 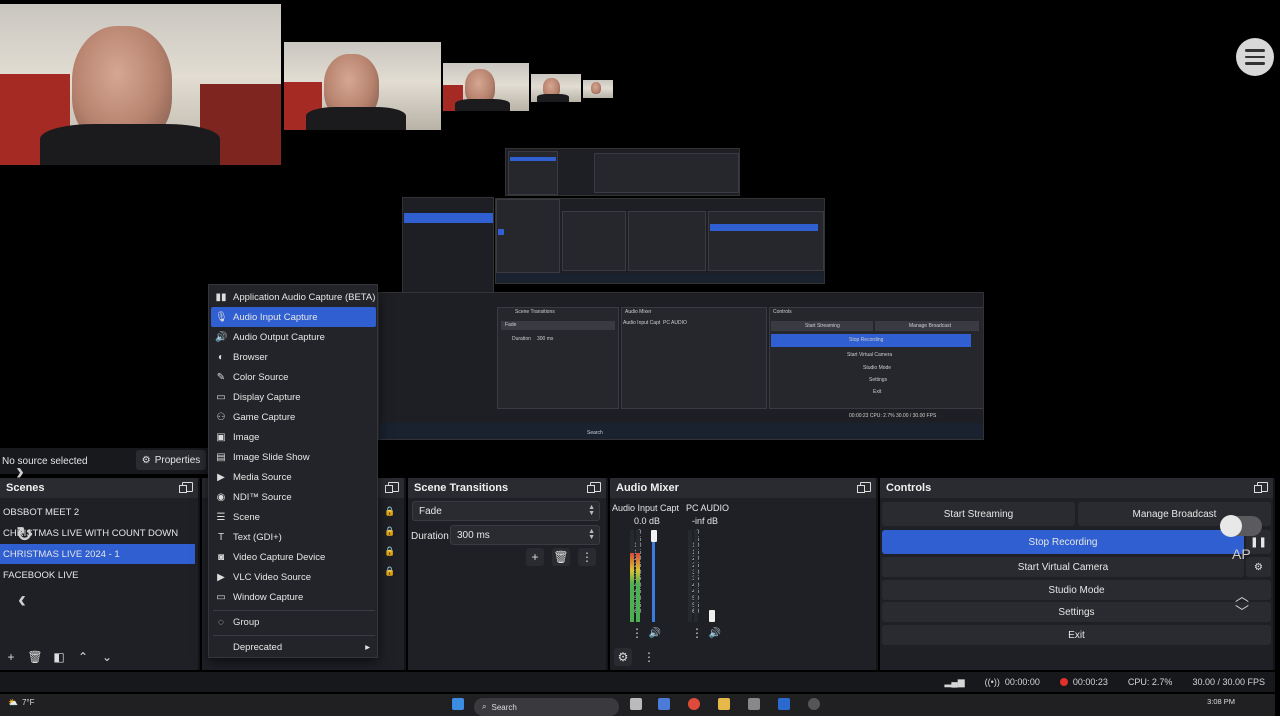 What do you see at coordinates (293, 377) in the screenshot?
I see `menu-item: ✎ Color Source` at bounding box center [293, 377].